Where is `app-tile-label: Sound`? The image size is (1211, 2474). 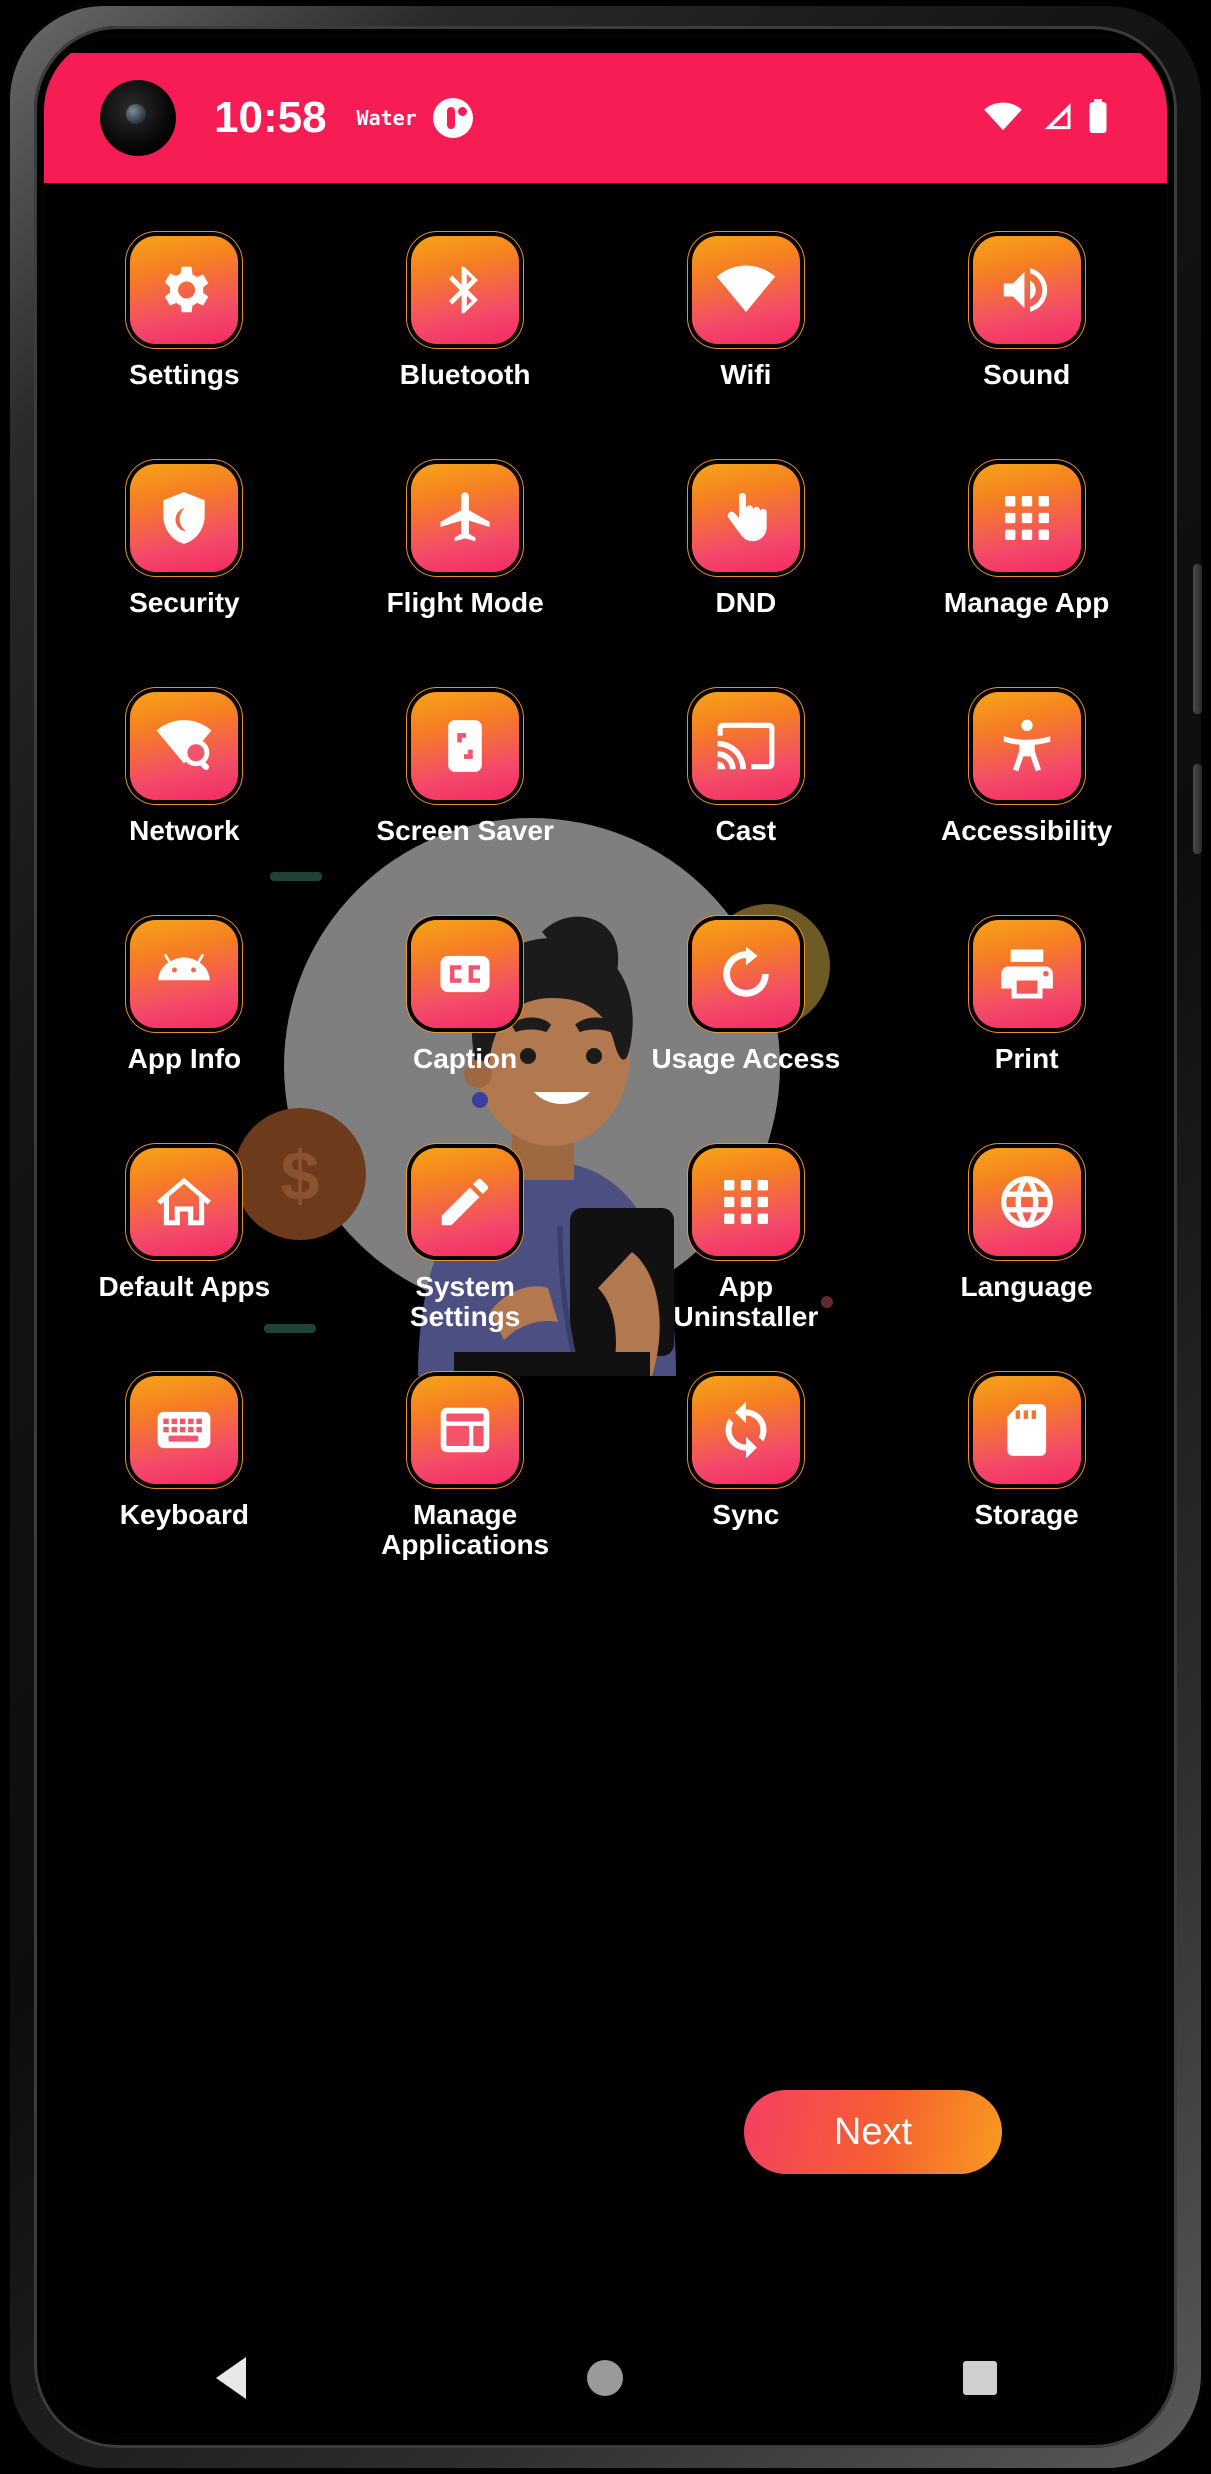 app-tile-label: Sound is located at coordinates (1027, 374).